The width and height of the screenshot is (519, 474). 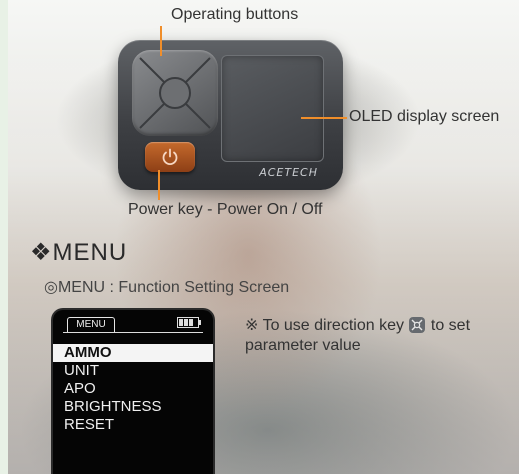 I want to click on oled-display-leader, so click(x=324, y=118).